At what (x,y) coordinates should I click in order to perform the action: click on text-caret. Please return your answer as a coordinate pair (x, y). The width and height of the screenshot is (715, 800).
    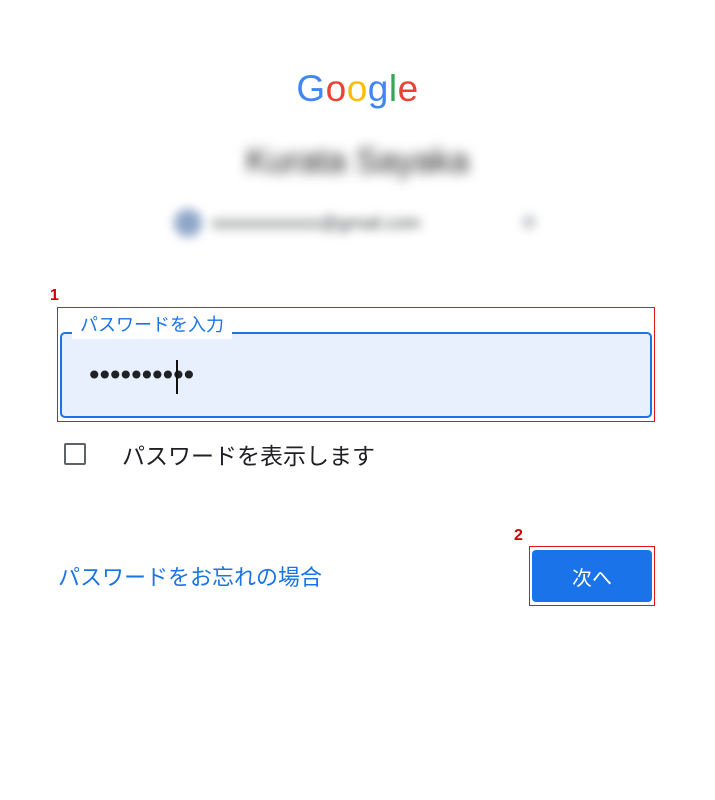
    Looking at the image, I should click on (177, 377).